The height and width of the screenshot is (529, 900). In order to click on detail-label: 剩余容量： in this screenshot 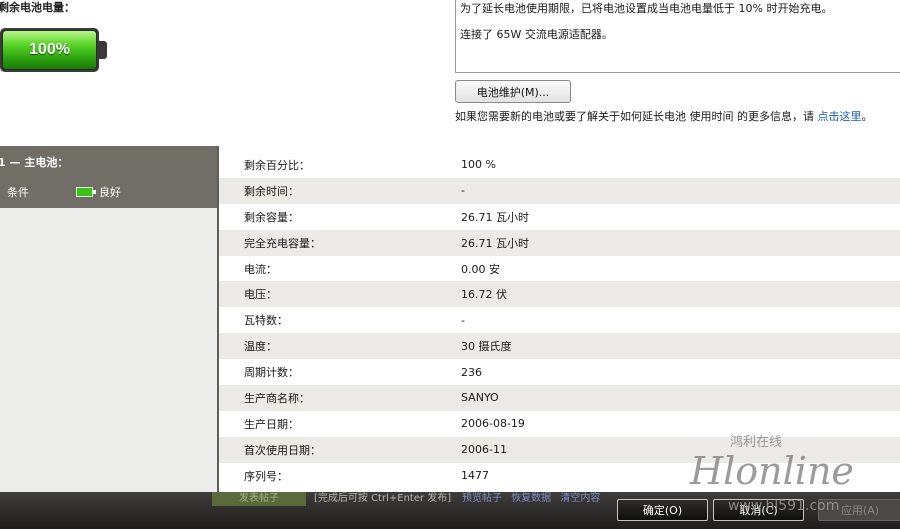, I will do `click(271, 217)`.